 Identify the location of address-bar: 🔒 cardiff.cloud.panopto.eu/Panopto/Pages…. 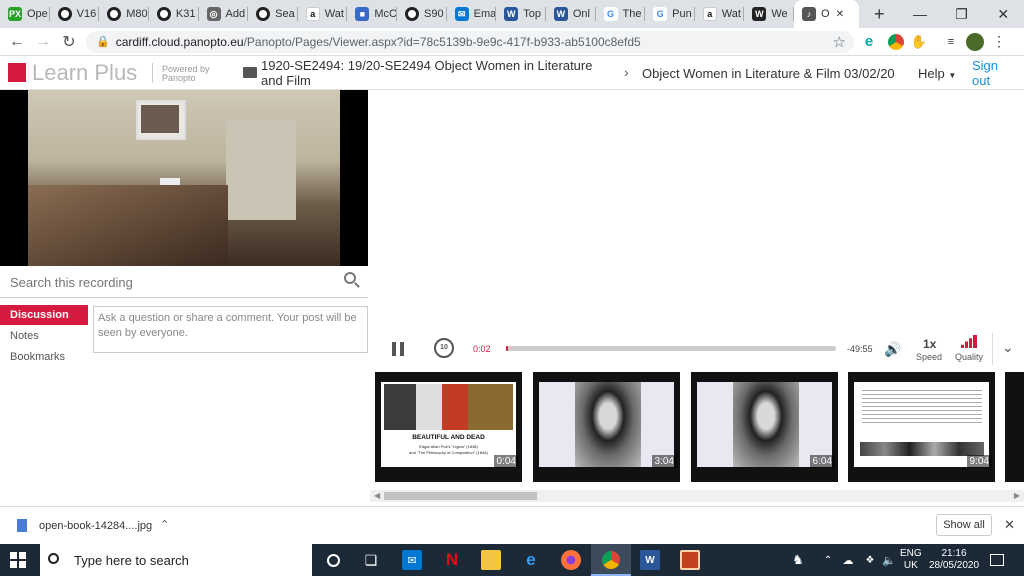
(470, 41).